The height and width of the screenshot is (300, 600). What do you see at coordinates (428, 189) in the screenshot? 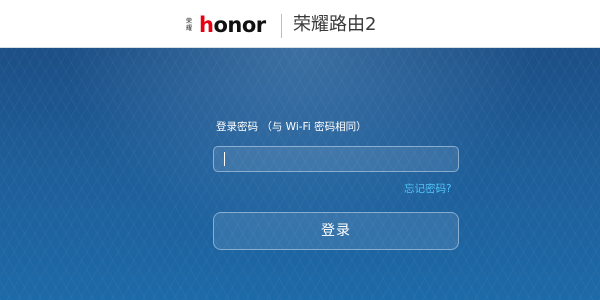
I see `forgot-password-link: 忘记密码?` at bounding box center [428, 189].